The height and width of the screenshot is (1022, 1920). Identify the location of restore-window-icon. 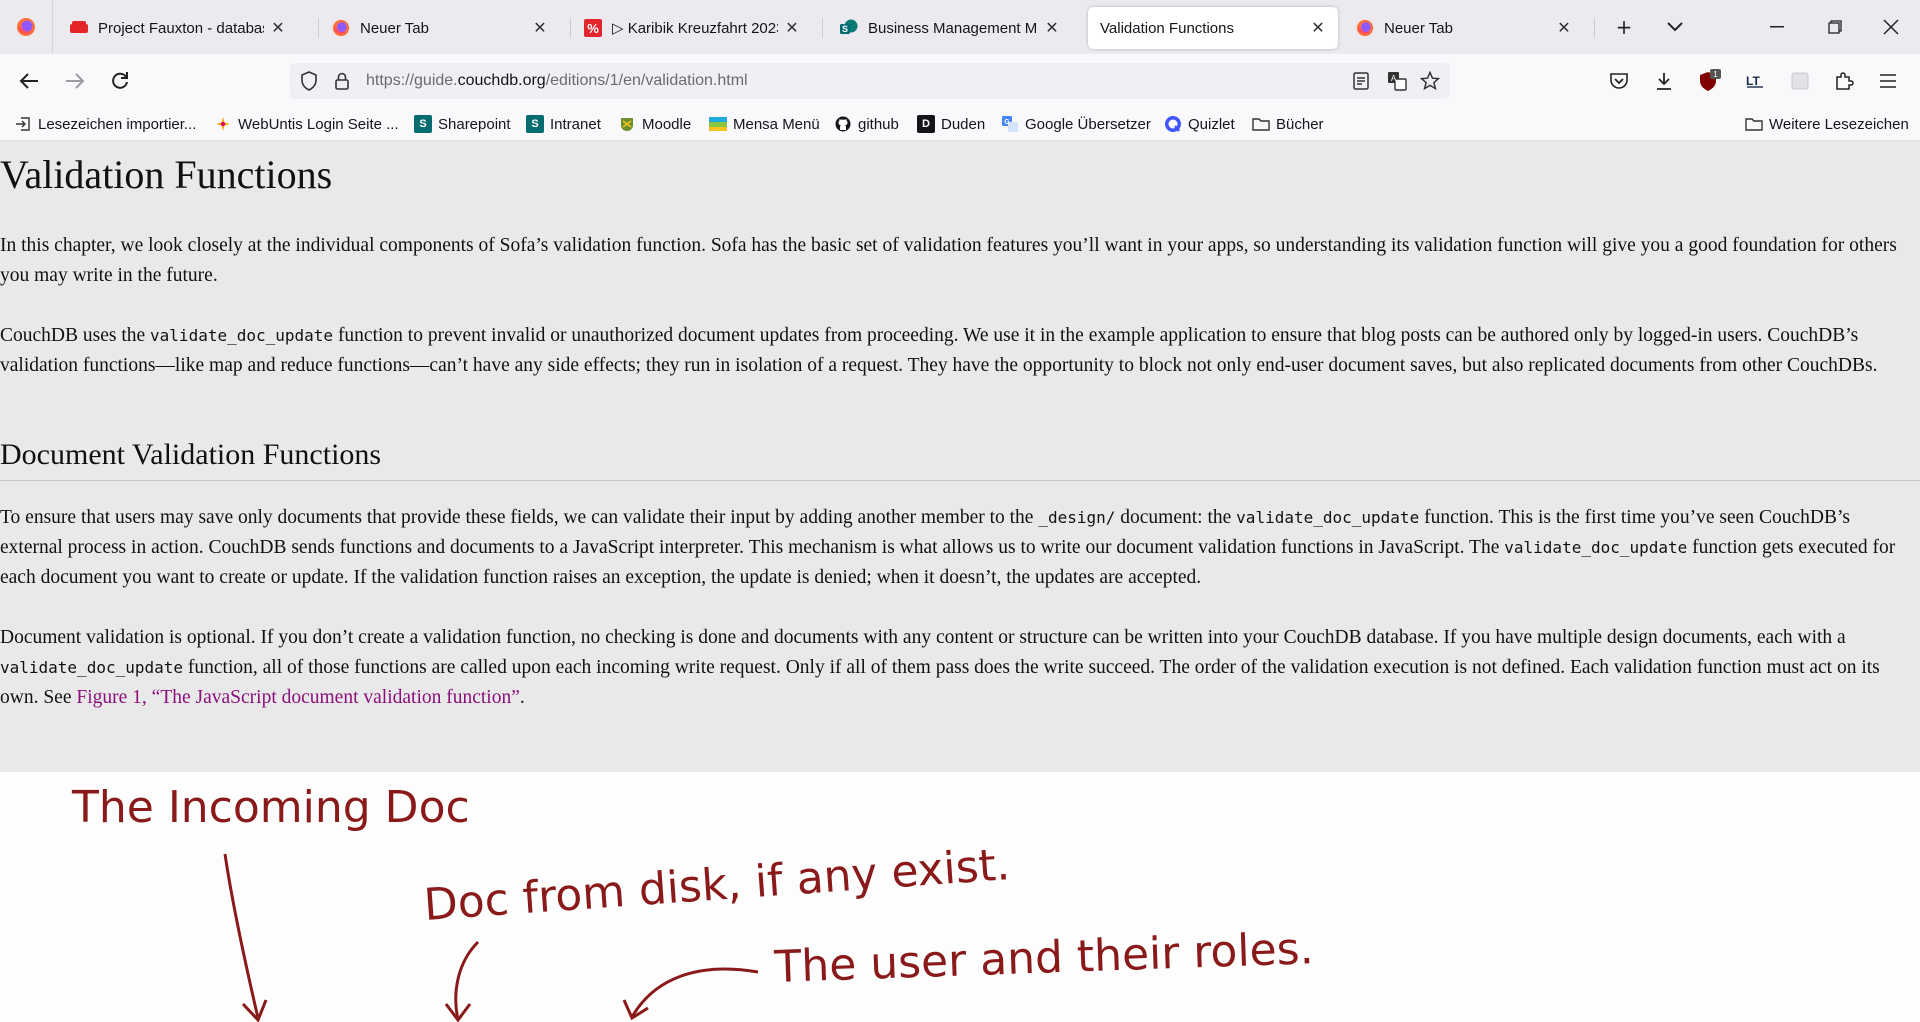
(1835, 27).